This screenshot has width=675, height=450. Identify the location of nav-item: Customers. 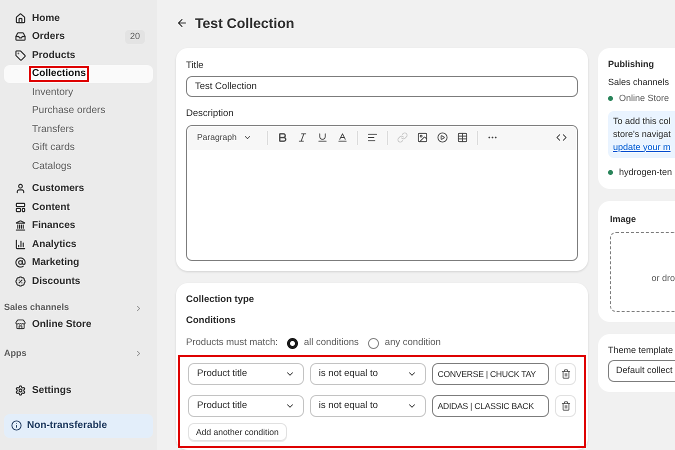
(78, 189).